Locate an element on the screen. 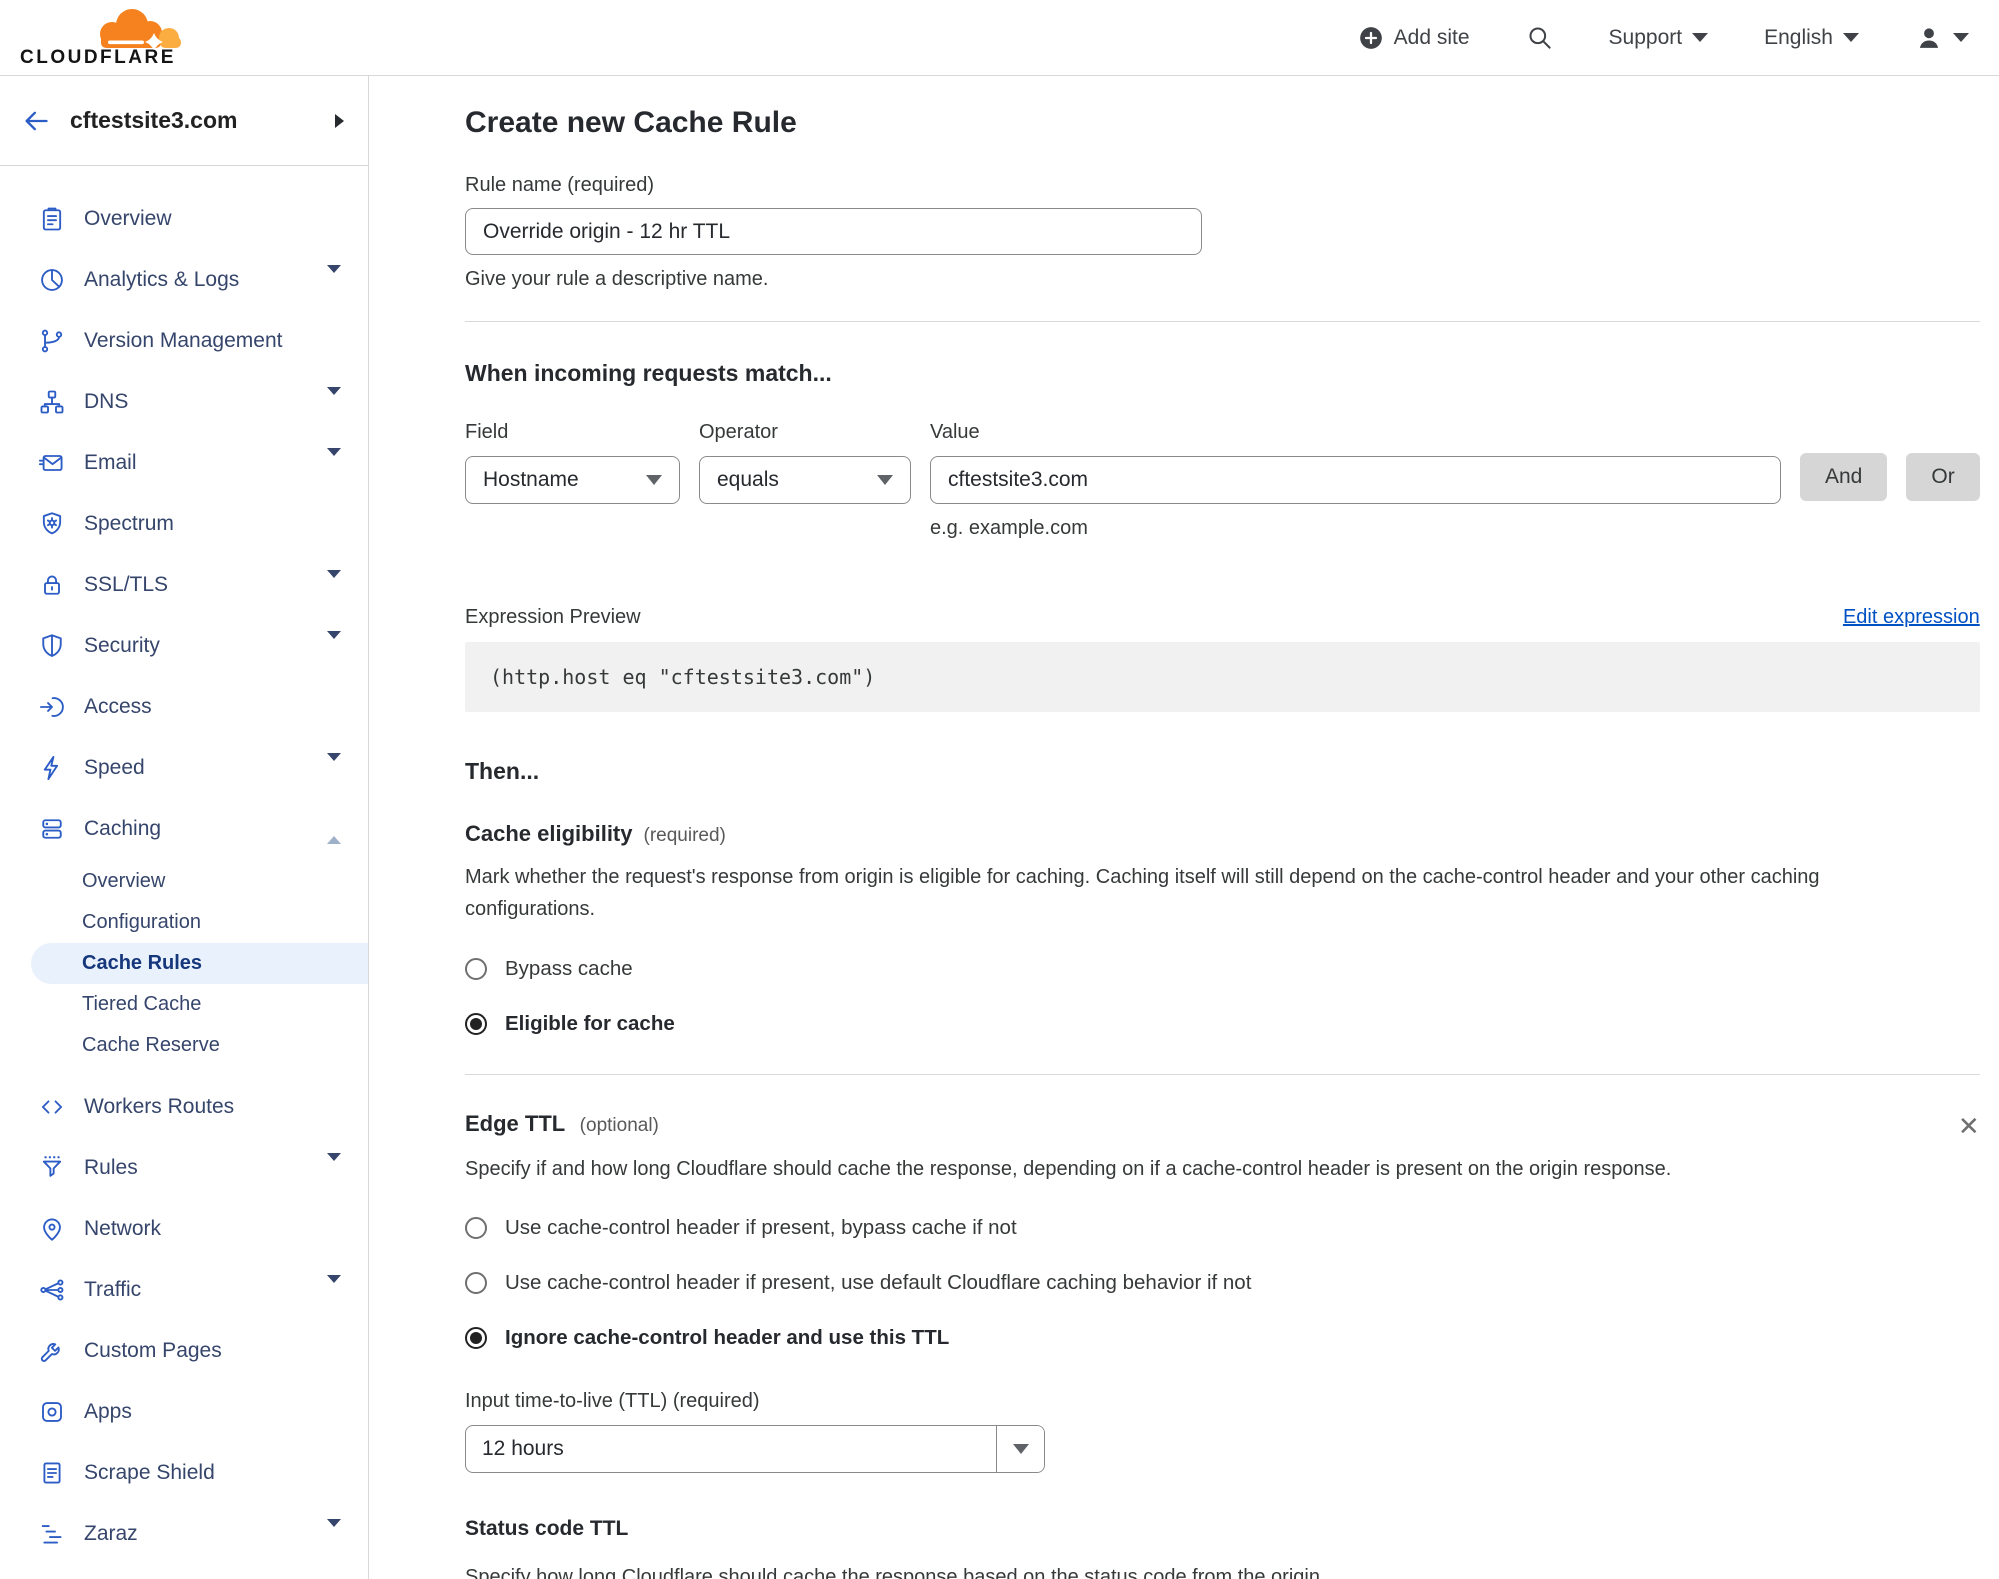 Image resolution: width=1999 pixels, height=1579 pixels. traffic-icon is located at coordinates (52, 1290).